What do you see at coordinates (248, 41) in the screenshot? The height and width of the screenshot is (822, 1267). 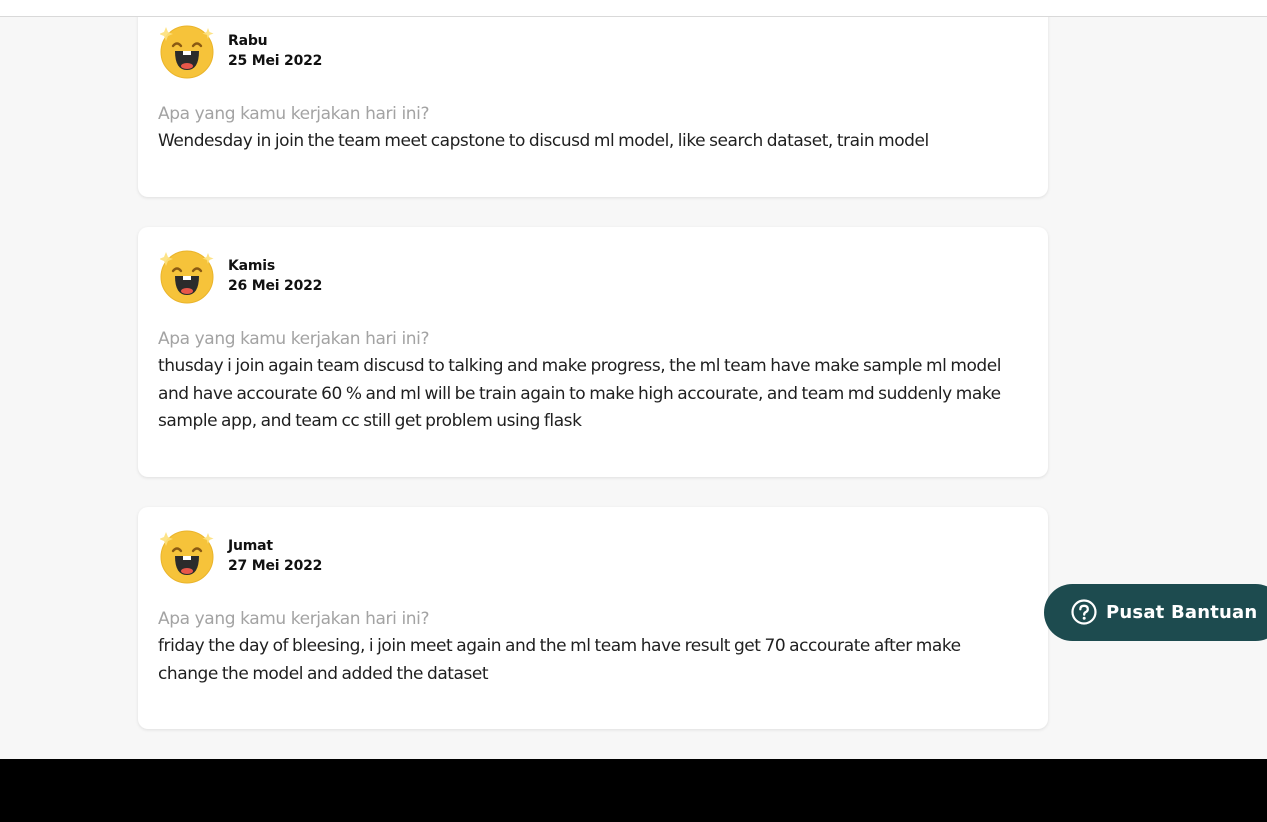 I see `entry-day: Rabu` at bounding box center [248, 41].